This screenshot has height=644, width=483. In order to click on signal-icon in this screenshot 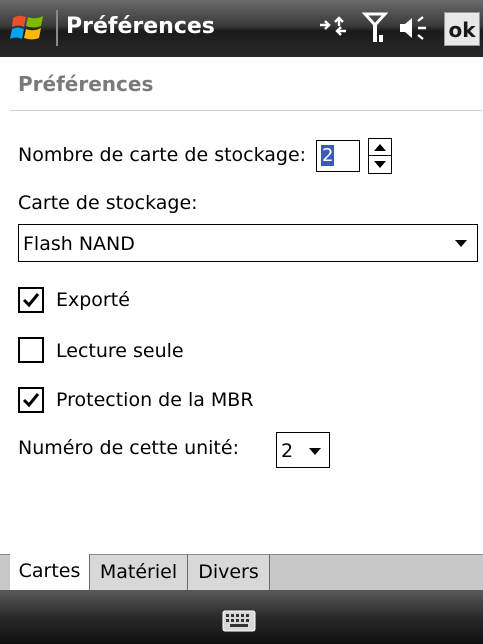, I will do `click(375, 28)`.